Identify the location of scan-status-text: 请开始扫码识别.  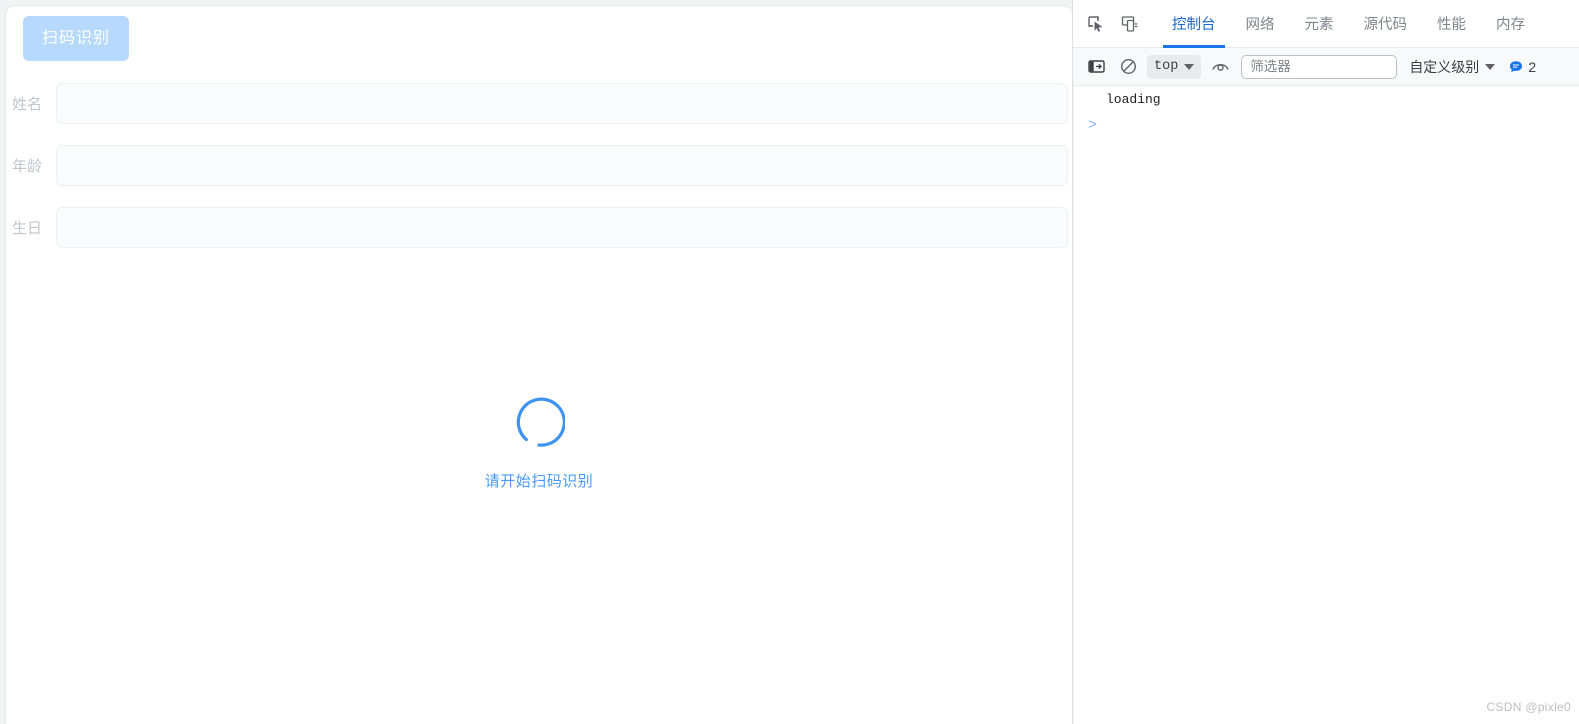
(539, 481).